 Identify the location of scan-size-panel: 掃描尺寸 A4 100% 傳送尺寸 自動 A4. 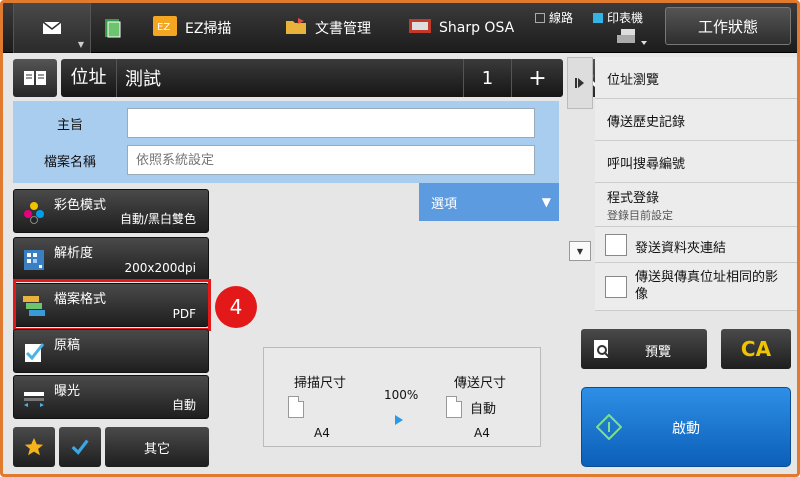
(402, 397).